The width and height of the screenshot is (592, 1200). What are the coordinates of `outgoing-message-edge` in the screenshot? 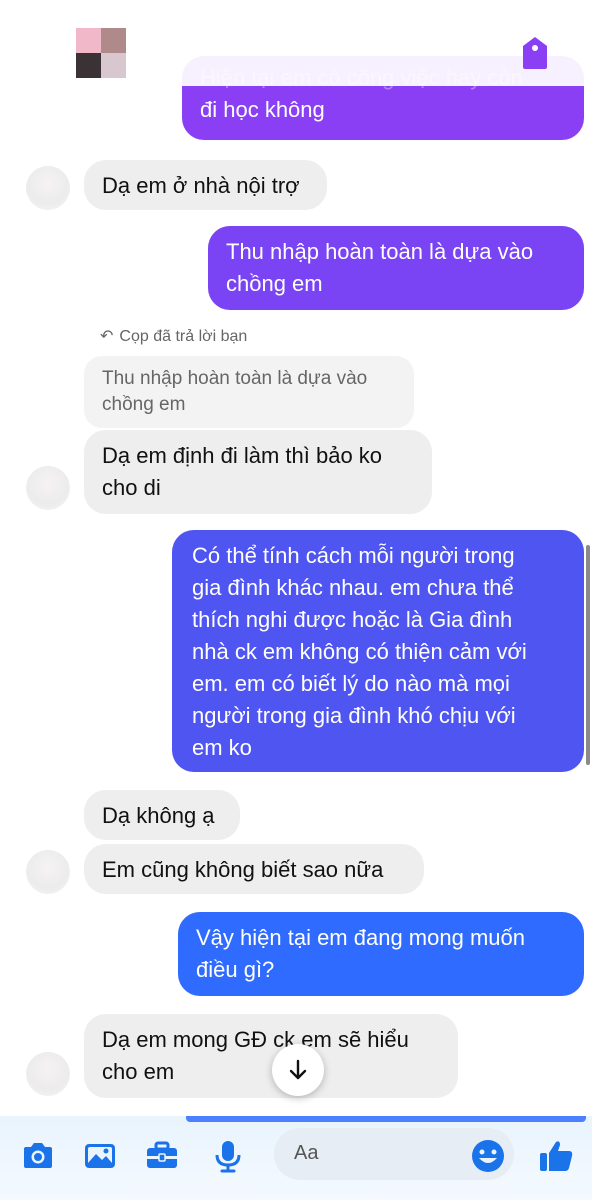 It's located at (386, 1119).